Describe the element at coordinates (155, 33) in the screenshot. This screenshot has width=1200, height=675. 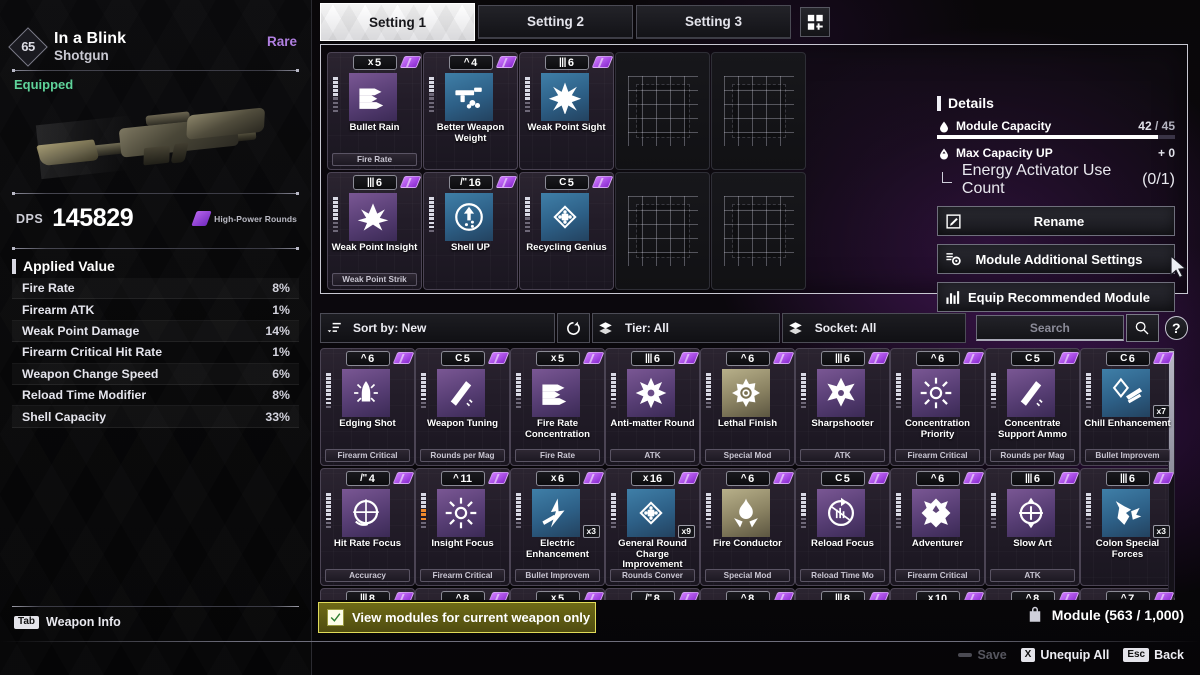
I see `weapon-header: 65 In a Blink Shotgun Rare` at that location.